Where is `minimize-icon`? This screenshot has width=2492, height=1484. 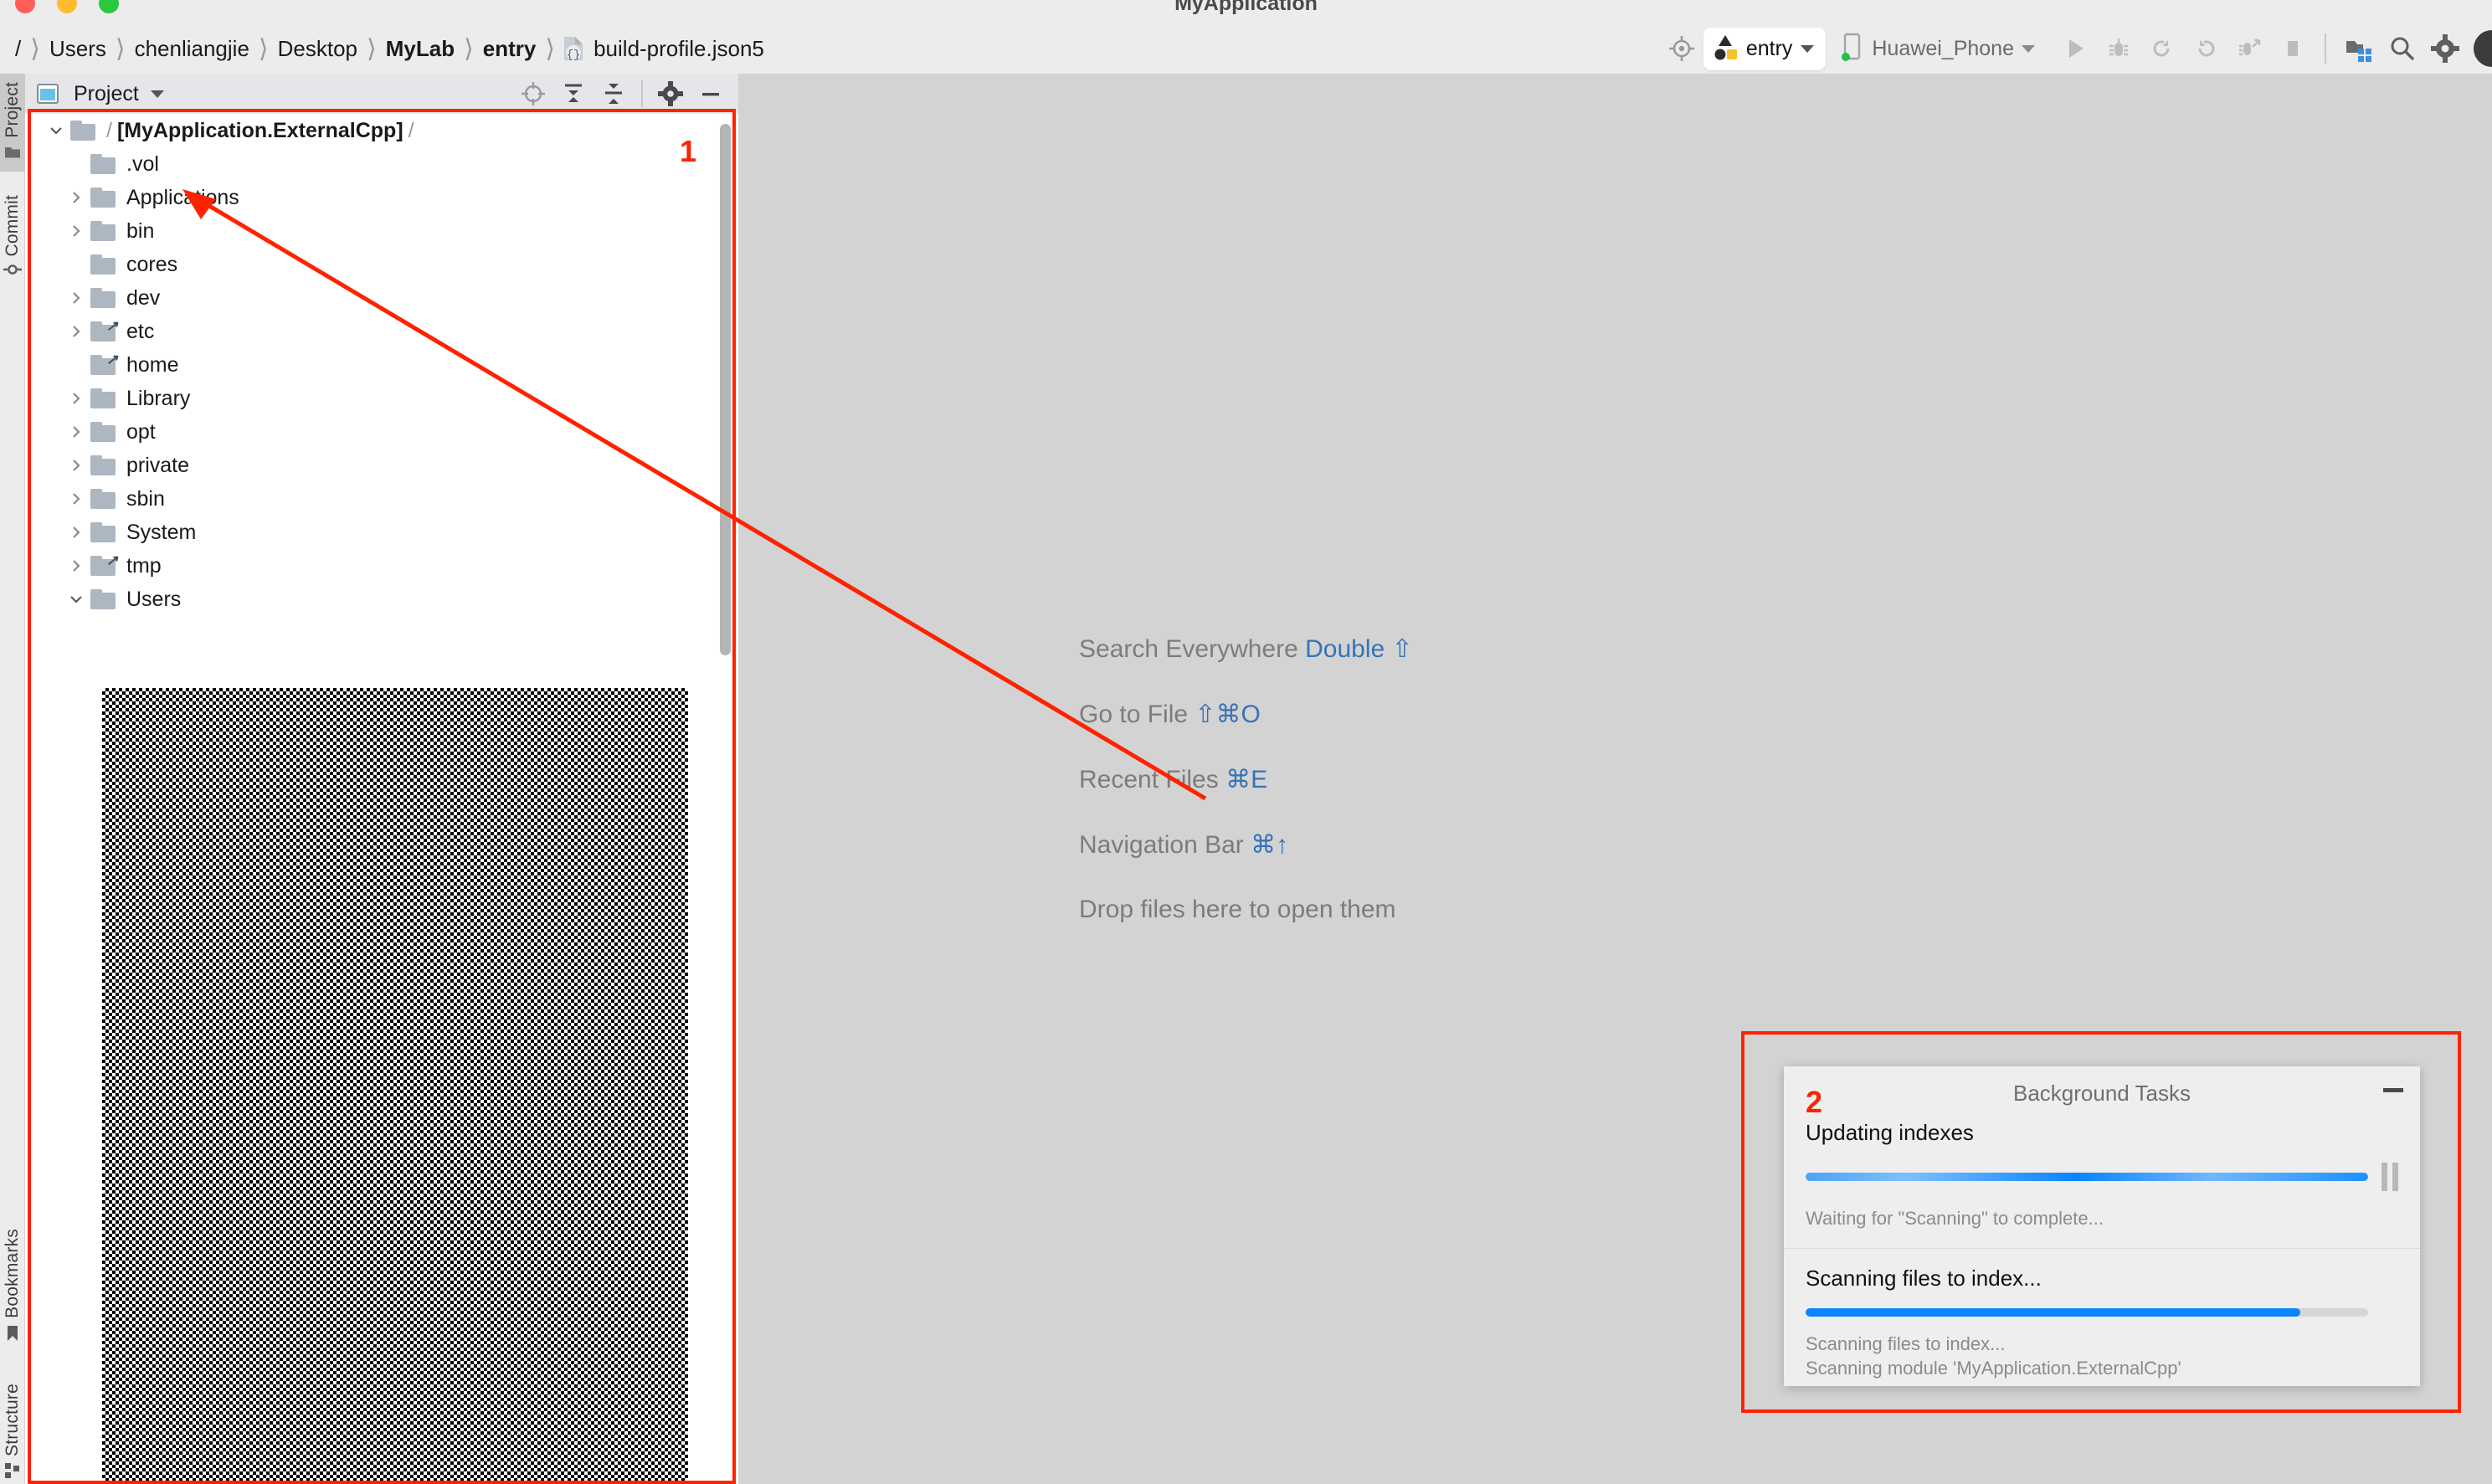
minimize-icon is located at coordinates (2393, 1090).